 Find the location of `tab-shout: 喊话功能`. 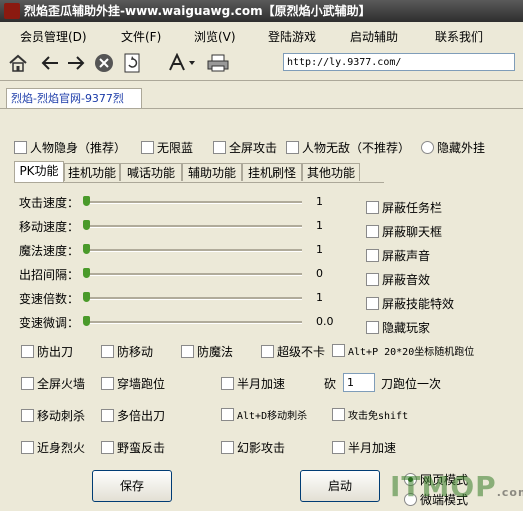

tab-shout: 喊话功能 is located at coordinates (151, 172).